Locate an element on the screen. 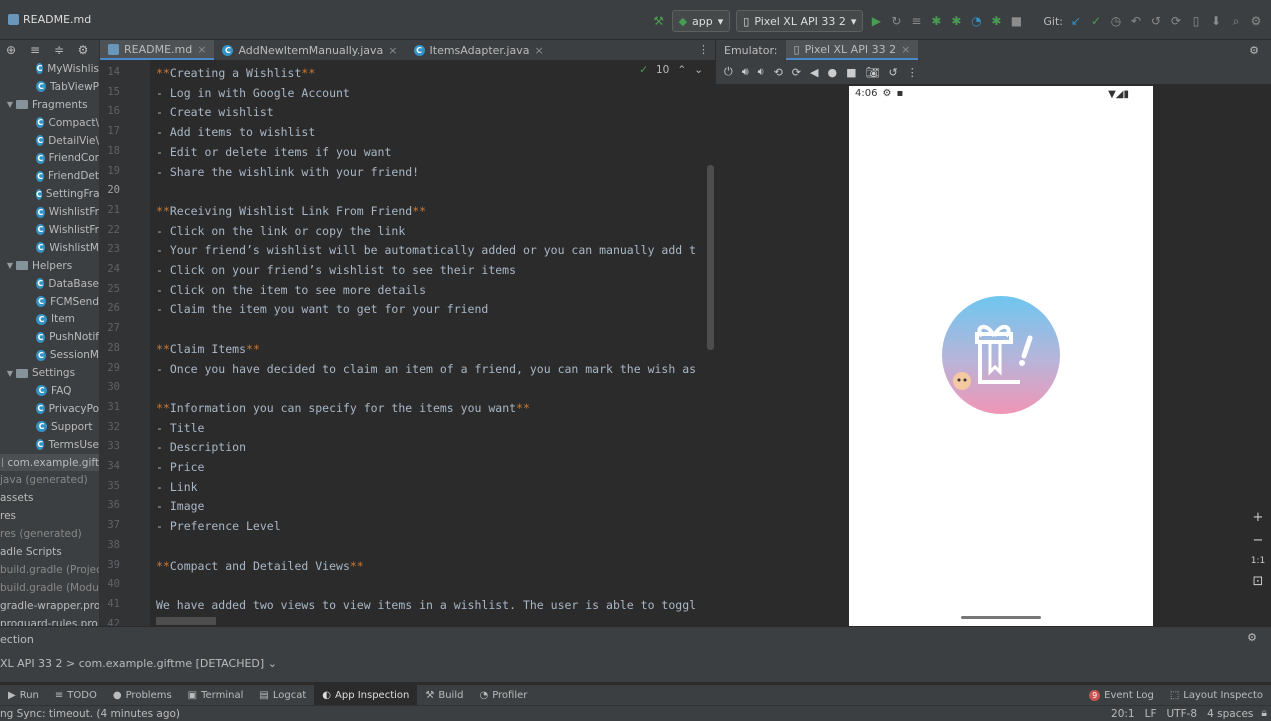 The width and height of the screenshot is (1271, 721). editor-tab: README.md × is located at coordinates (157, 50).